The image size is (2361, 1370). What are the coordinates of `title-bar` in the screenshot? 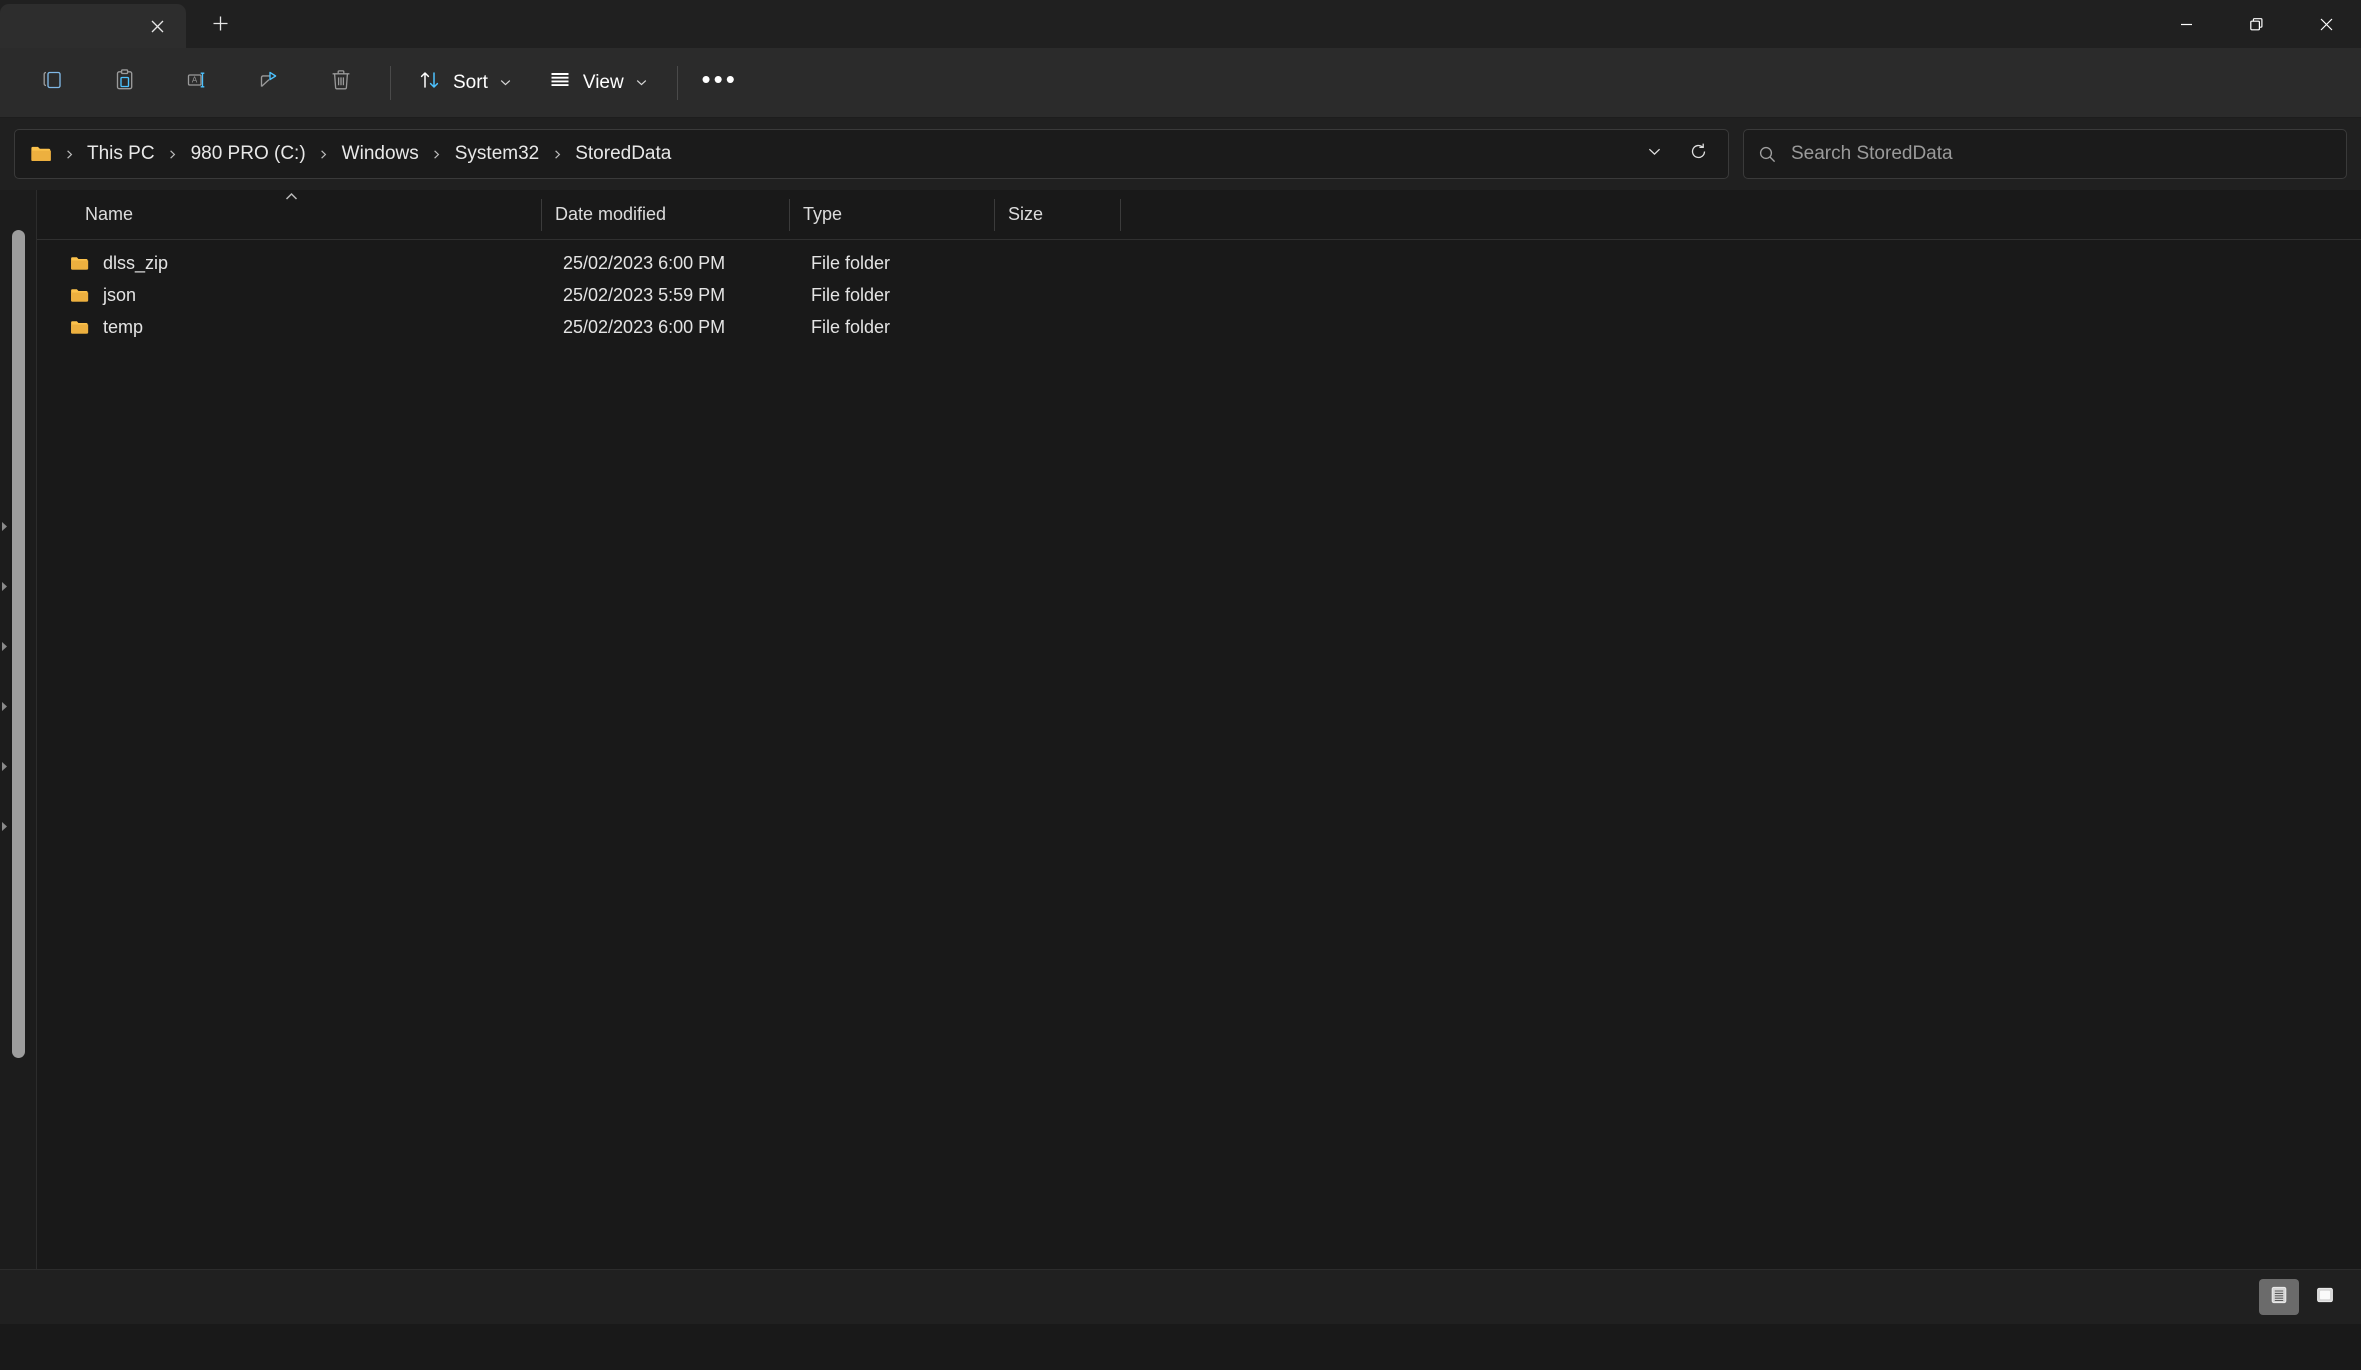 It's located at (1180, 24).